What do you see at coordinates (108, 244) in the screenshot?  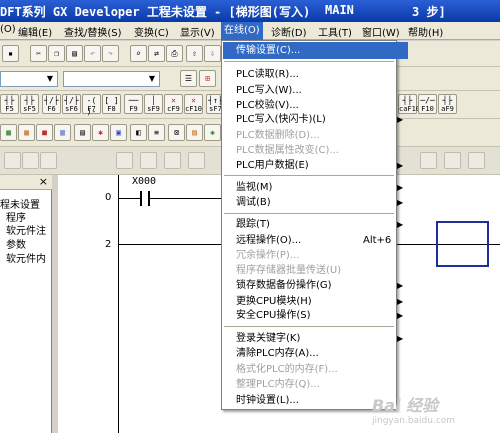 I see `step-number-2: 2` at bounding box center [108, 244].